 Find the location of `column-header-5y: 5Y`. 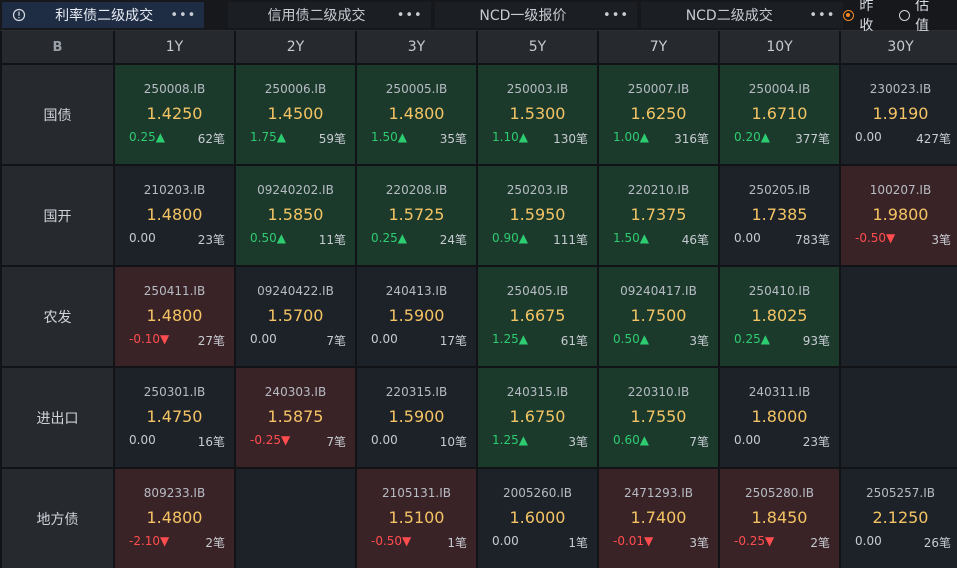

column-header-5y: 5Y is located at coordinates (537, 47).